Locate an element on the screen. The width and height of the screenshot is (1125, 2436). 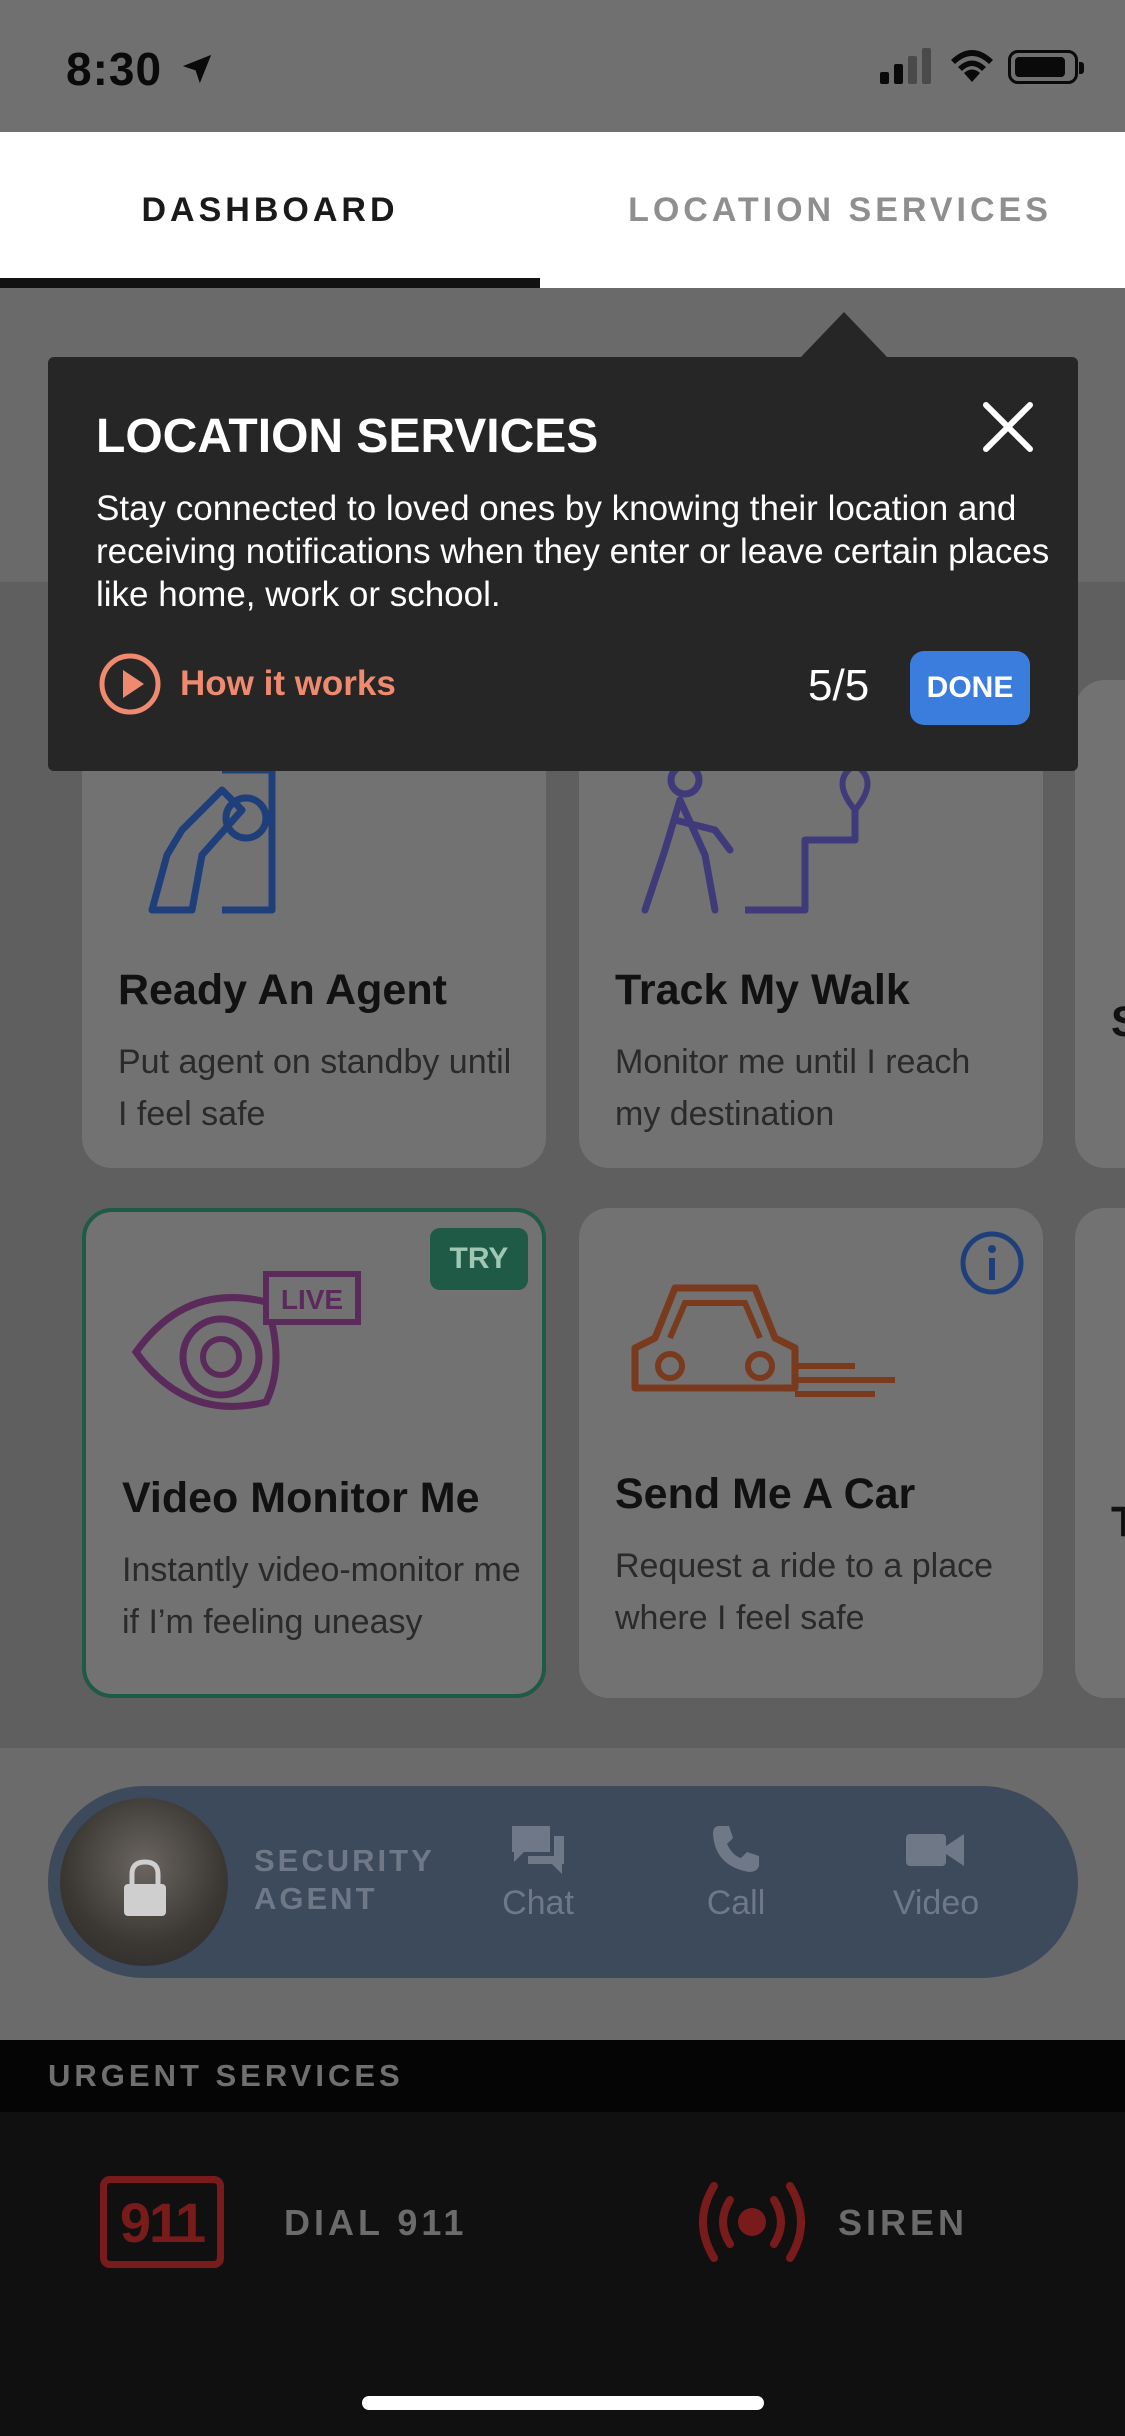
hand-phone-icon is located at coordinates (212, 840).